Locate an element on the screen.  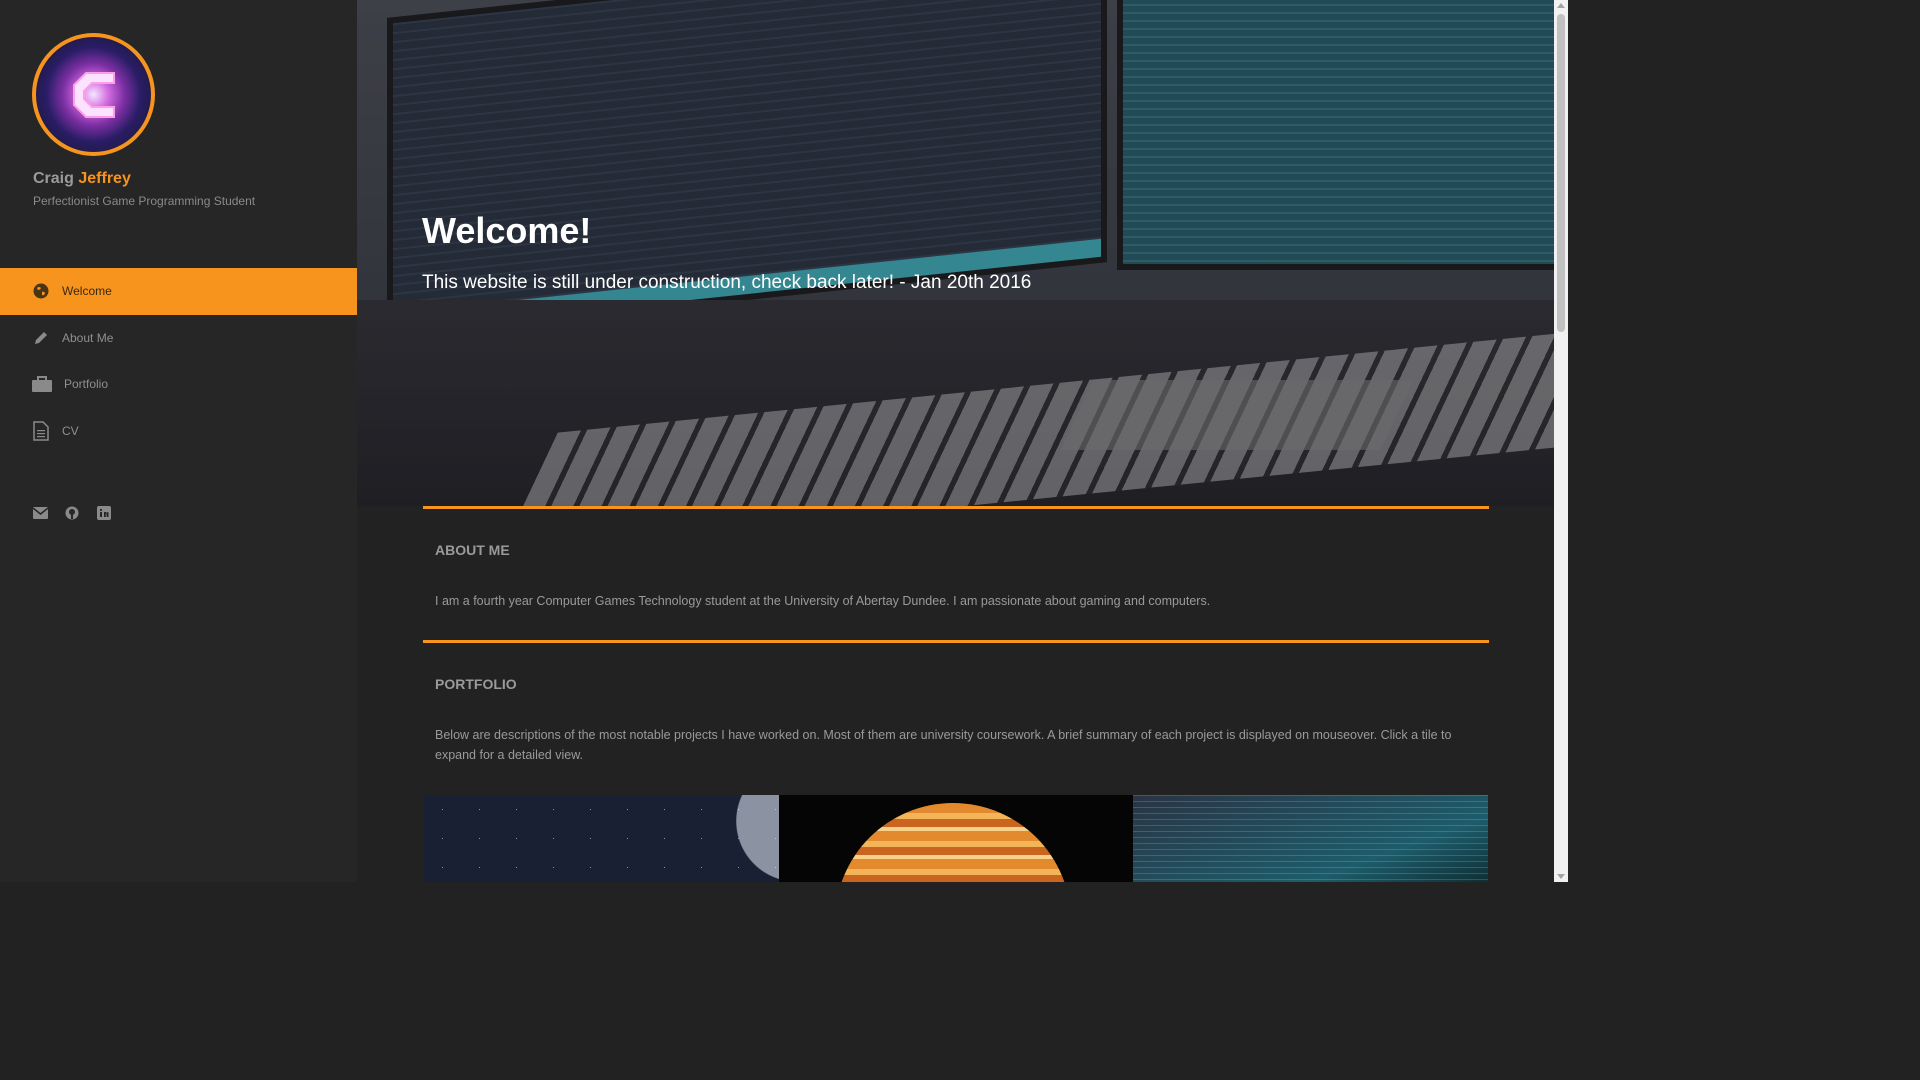
briefcase-icon is located at coordinates (42, 384).